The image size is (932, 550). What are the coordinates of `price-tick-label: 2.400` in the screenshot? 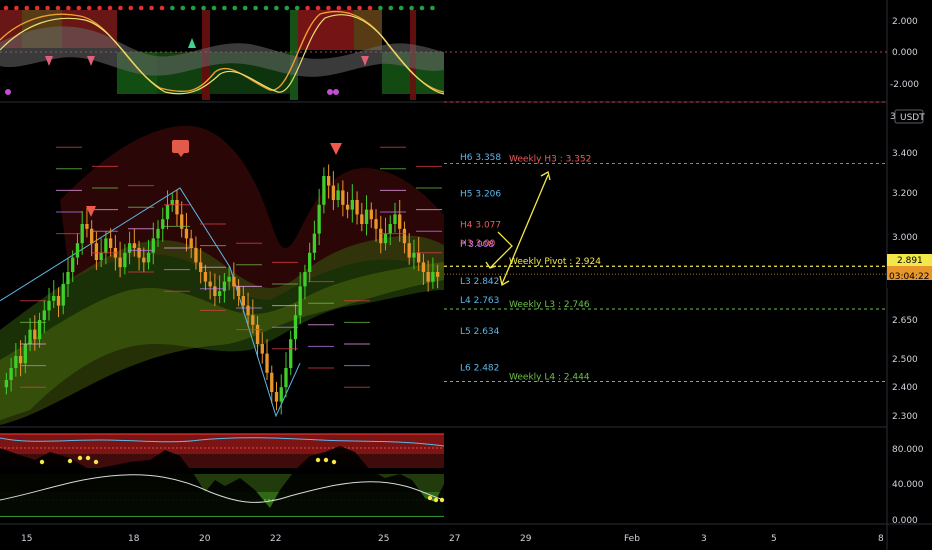 It's located at (905, 388).